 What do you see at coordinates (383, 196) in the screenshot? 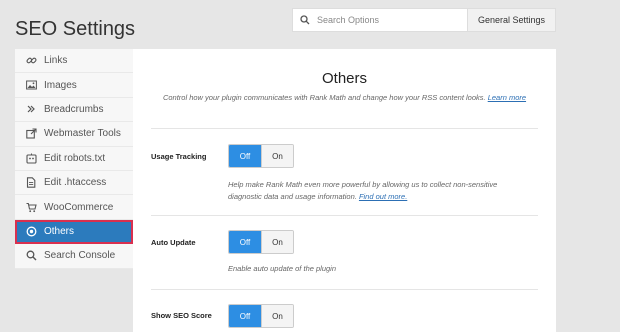
I see `find-out-more-link: Find out more.` at bounding box center [383, 196].